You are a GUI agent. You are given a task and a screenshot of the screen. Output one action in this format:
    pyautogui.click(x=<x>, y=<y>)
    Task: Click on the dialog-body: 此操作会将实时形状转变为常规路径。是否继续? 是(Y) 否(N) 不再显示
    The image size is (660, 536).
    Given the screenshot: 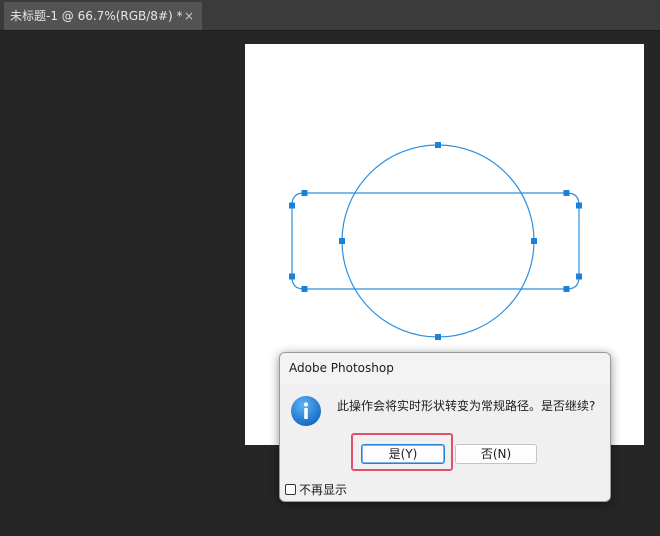 What is the action you would take?
    pyautogui.click(x=445, y=443)
    